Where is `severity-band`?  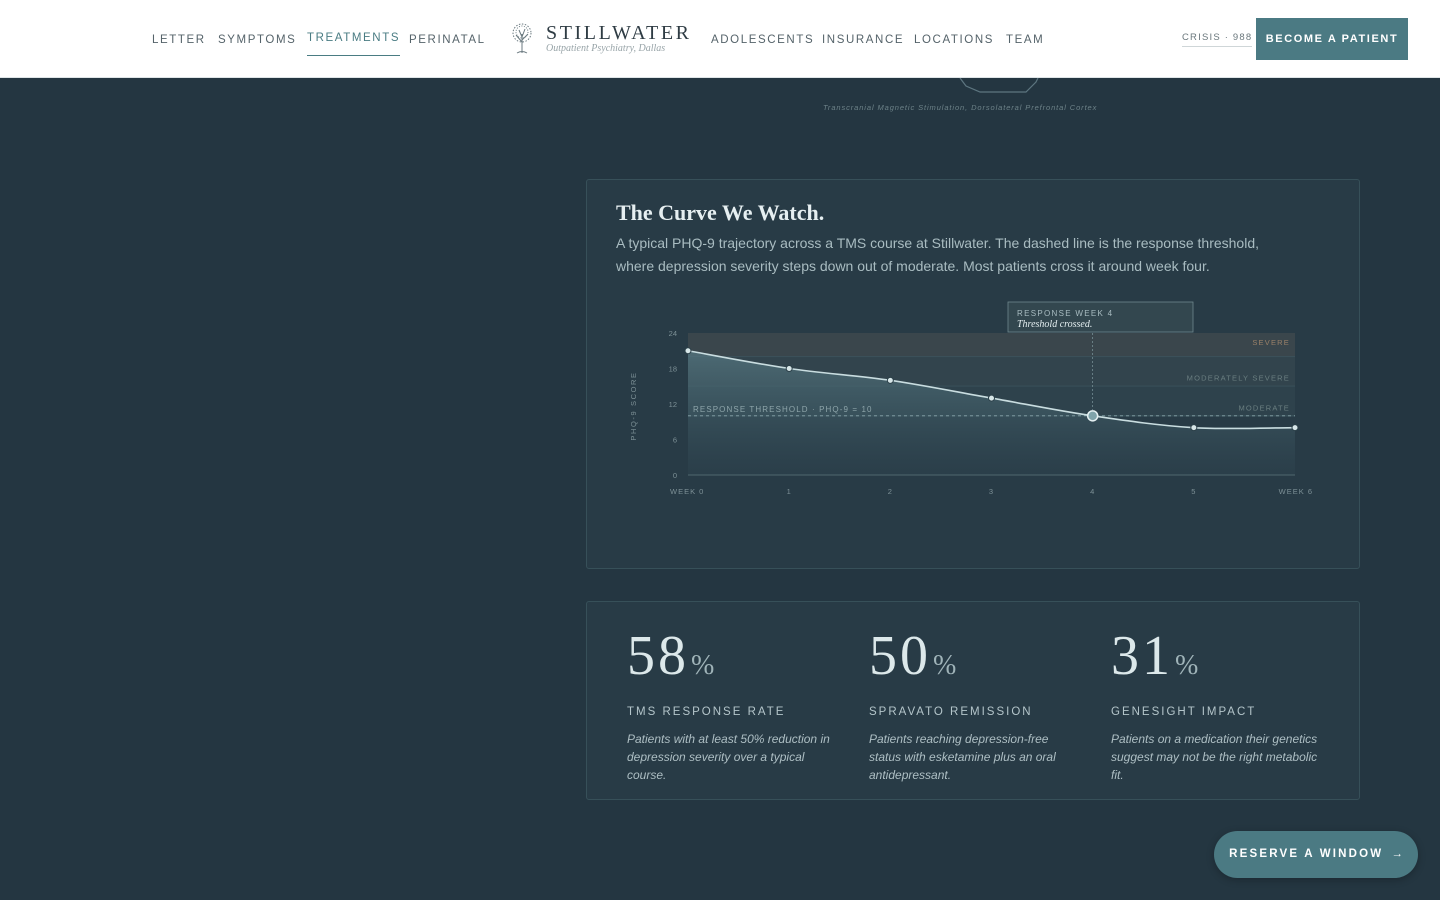 severity-band is located at coordinates (991, 345).